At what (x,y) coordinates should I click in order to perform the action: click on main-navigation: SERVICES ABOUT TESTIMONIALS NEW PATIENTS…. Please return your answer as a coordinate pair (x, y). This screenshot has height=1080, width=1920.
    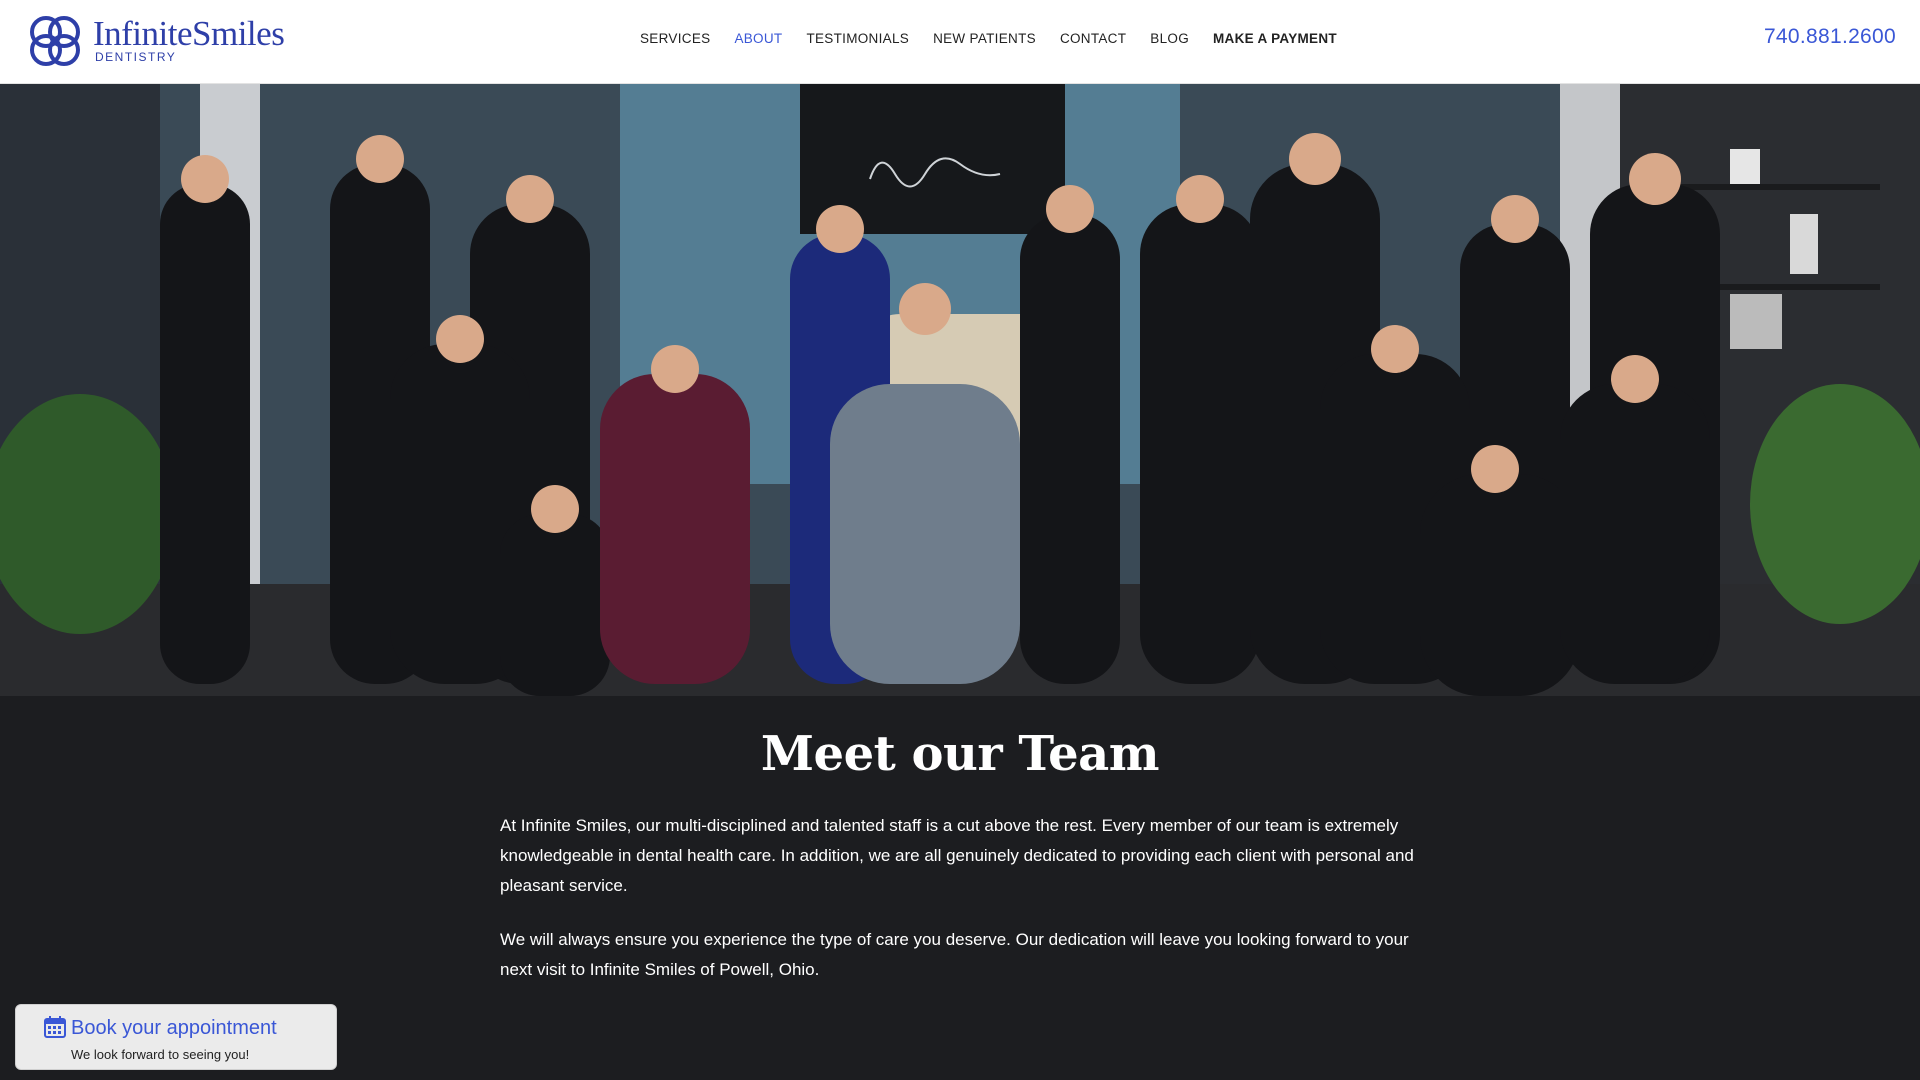
    Looking at the image, I should click on (1000, 41).